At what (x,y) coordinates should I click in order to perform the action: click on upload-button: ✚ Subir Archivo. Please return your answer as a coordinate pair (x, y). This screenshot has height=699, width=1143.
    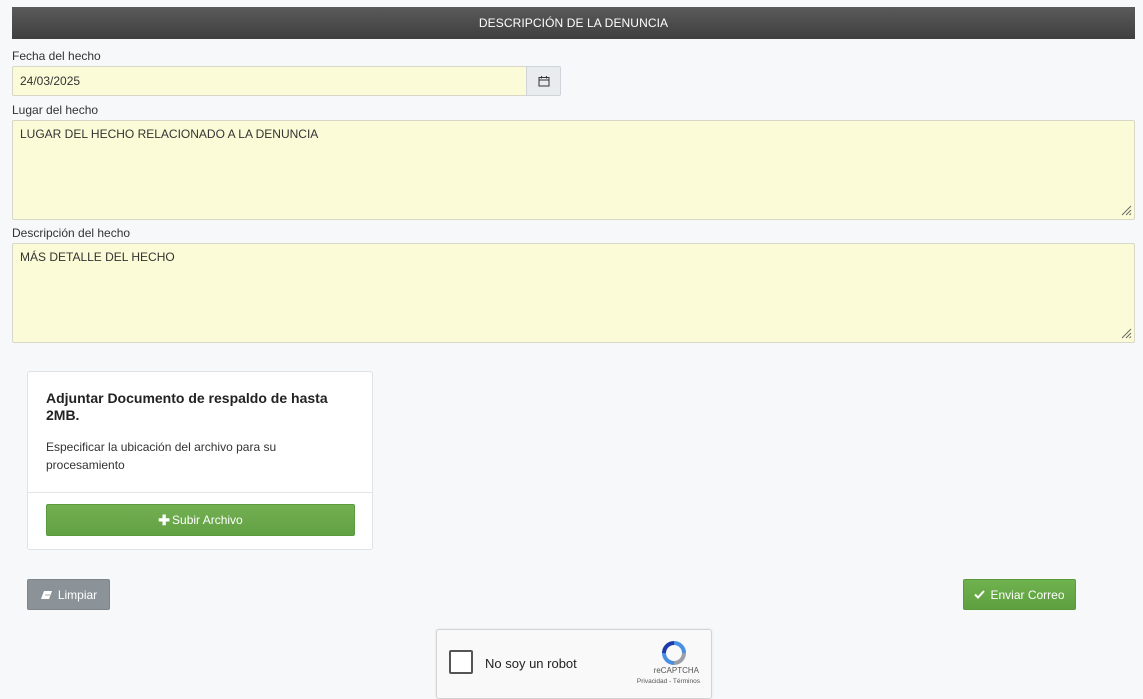
    Looking at the image, I should click on (200, 520).